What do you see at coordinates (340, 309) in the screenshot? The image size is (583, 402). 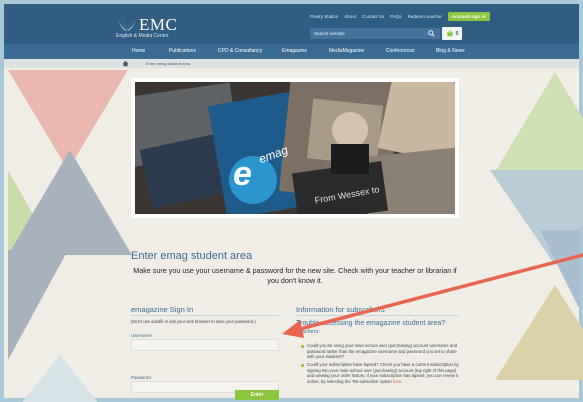 I see `info-heading: Information for subscribers` at bounding box center [340, 309].